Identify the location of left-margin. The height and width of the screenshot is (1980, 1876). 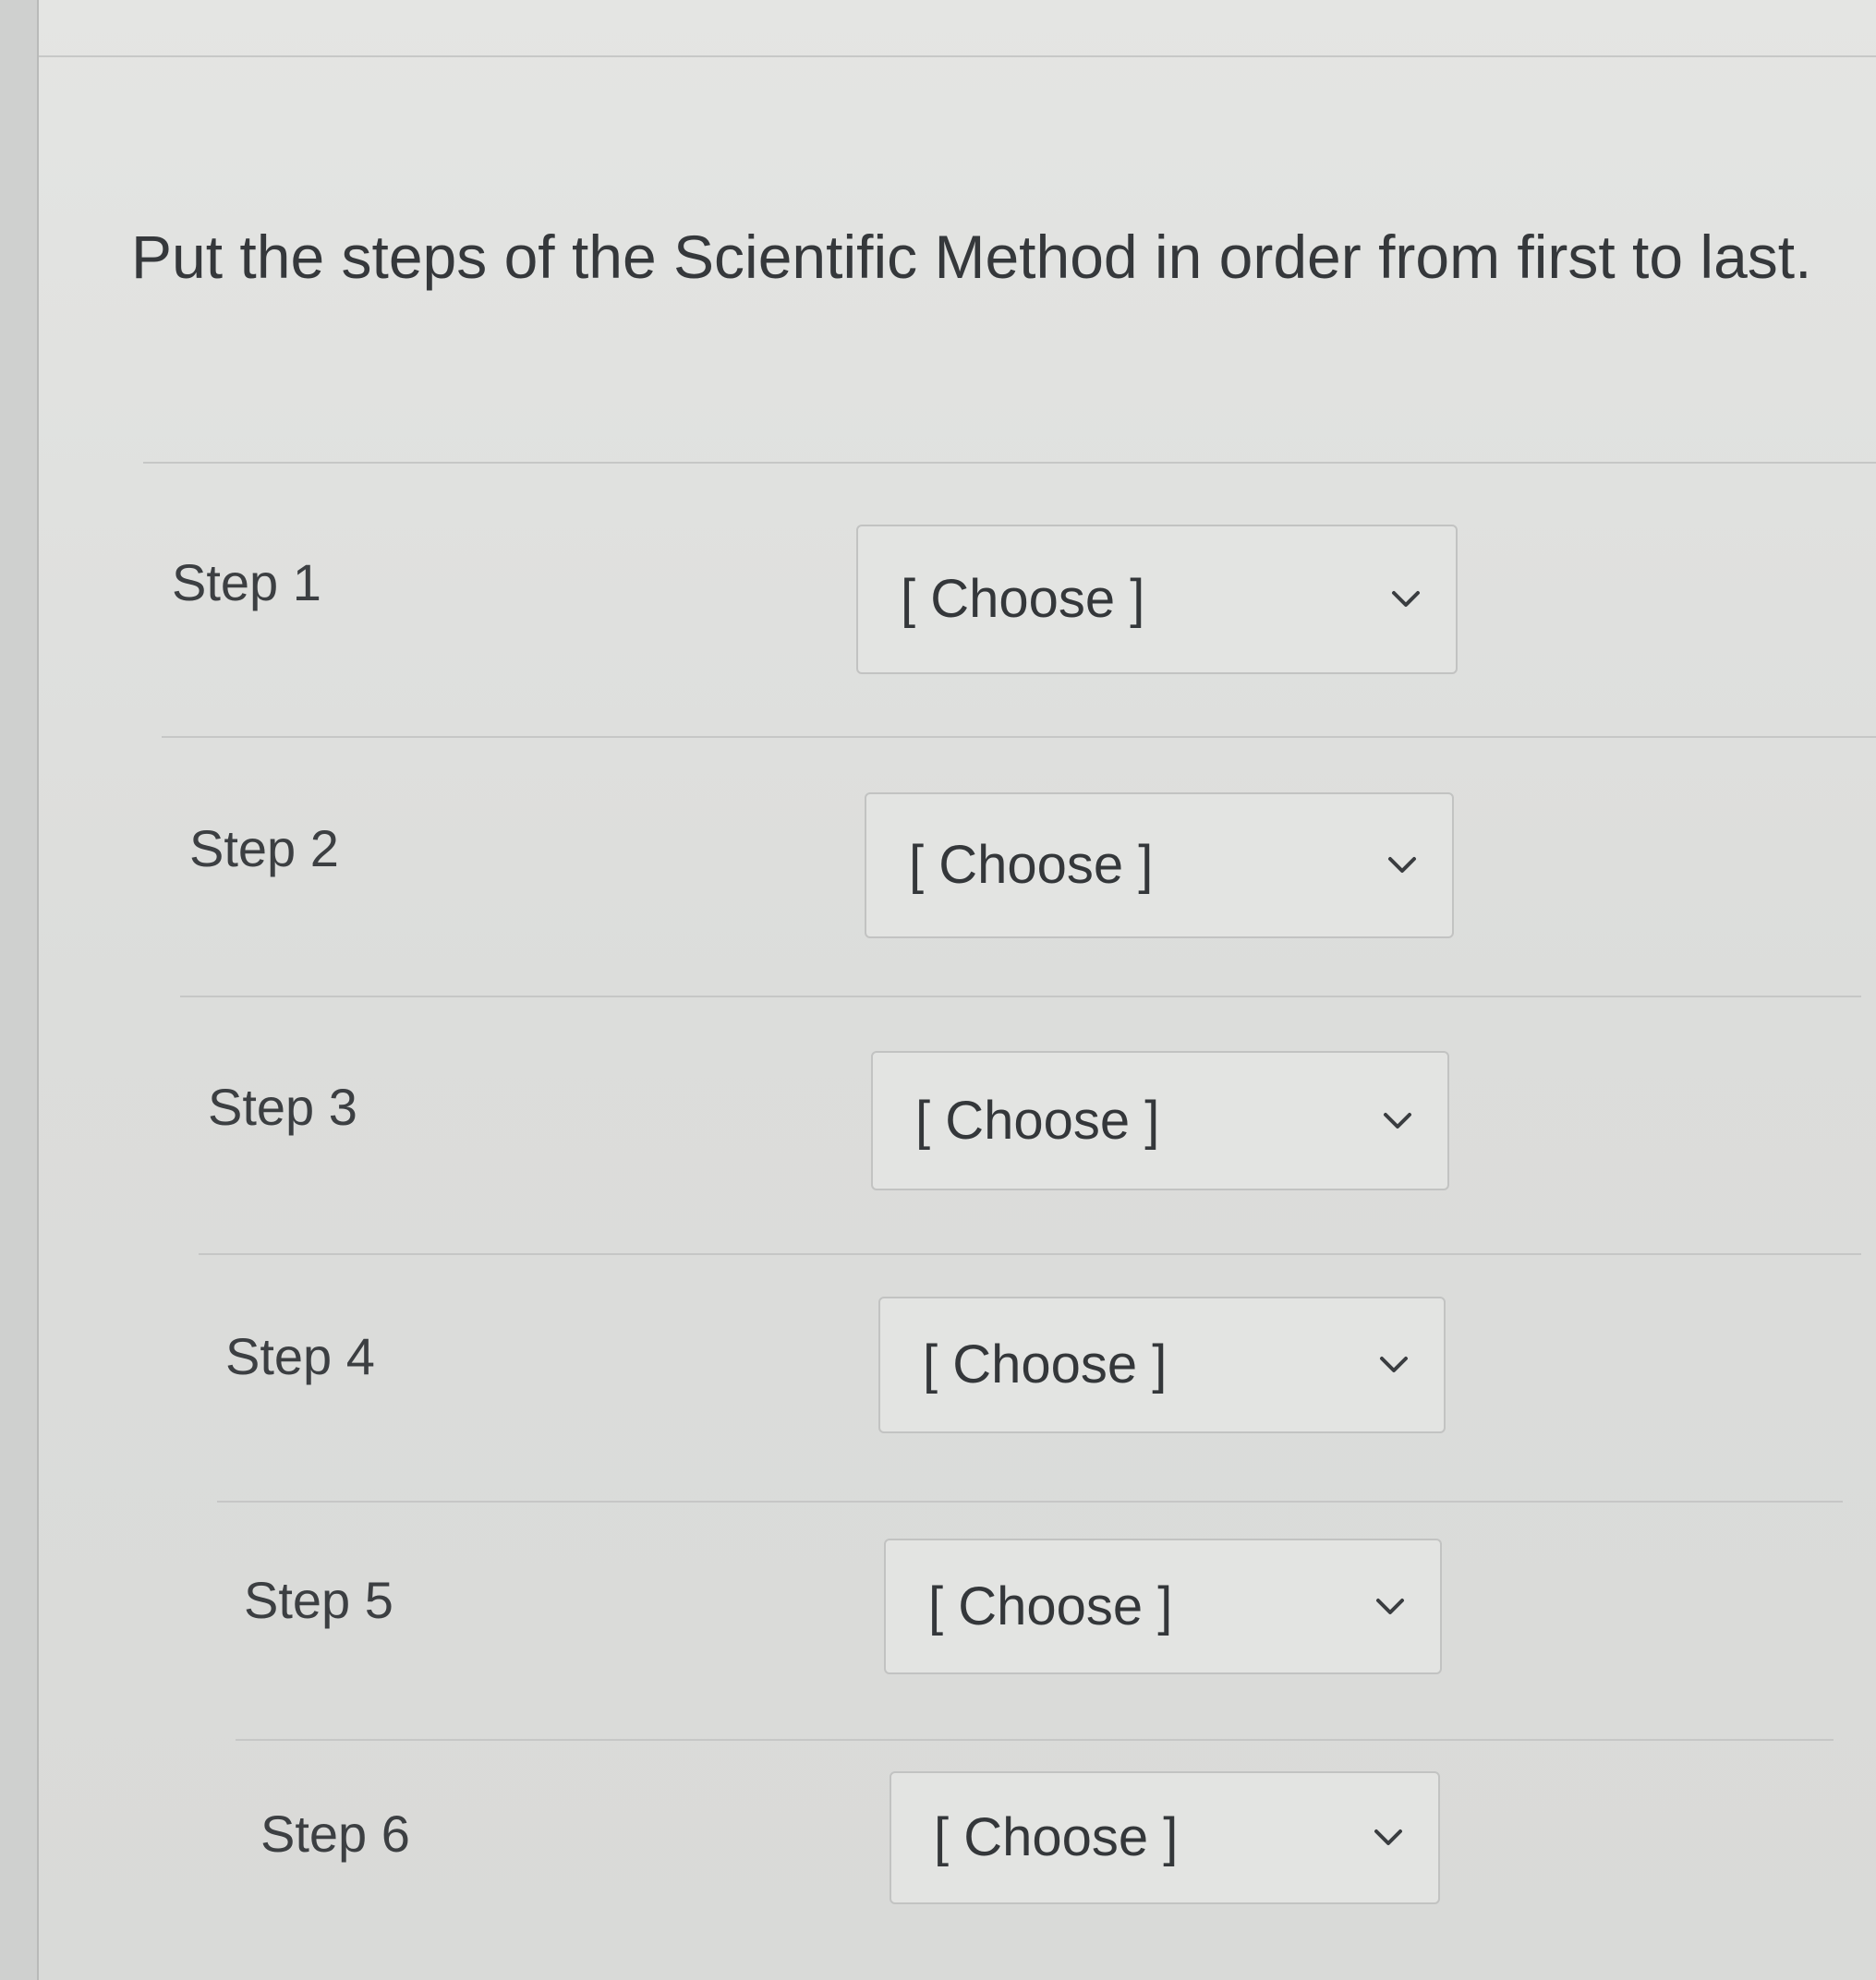
(19, 990).